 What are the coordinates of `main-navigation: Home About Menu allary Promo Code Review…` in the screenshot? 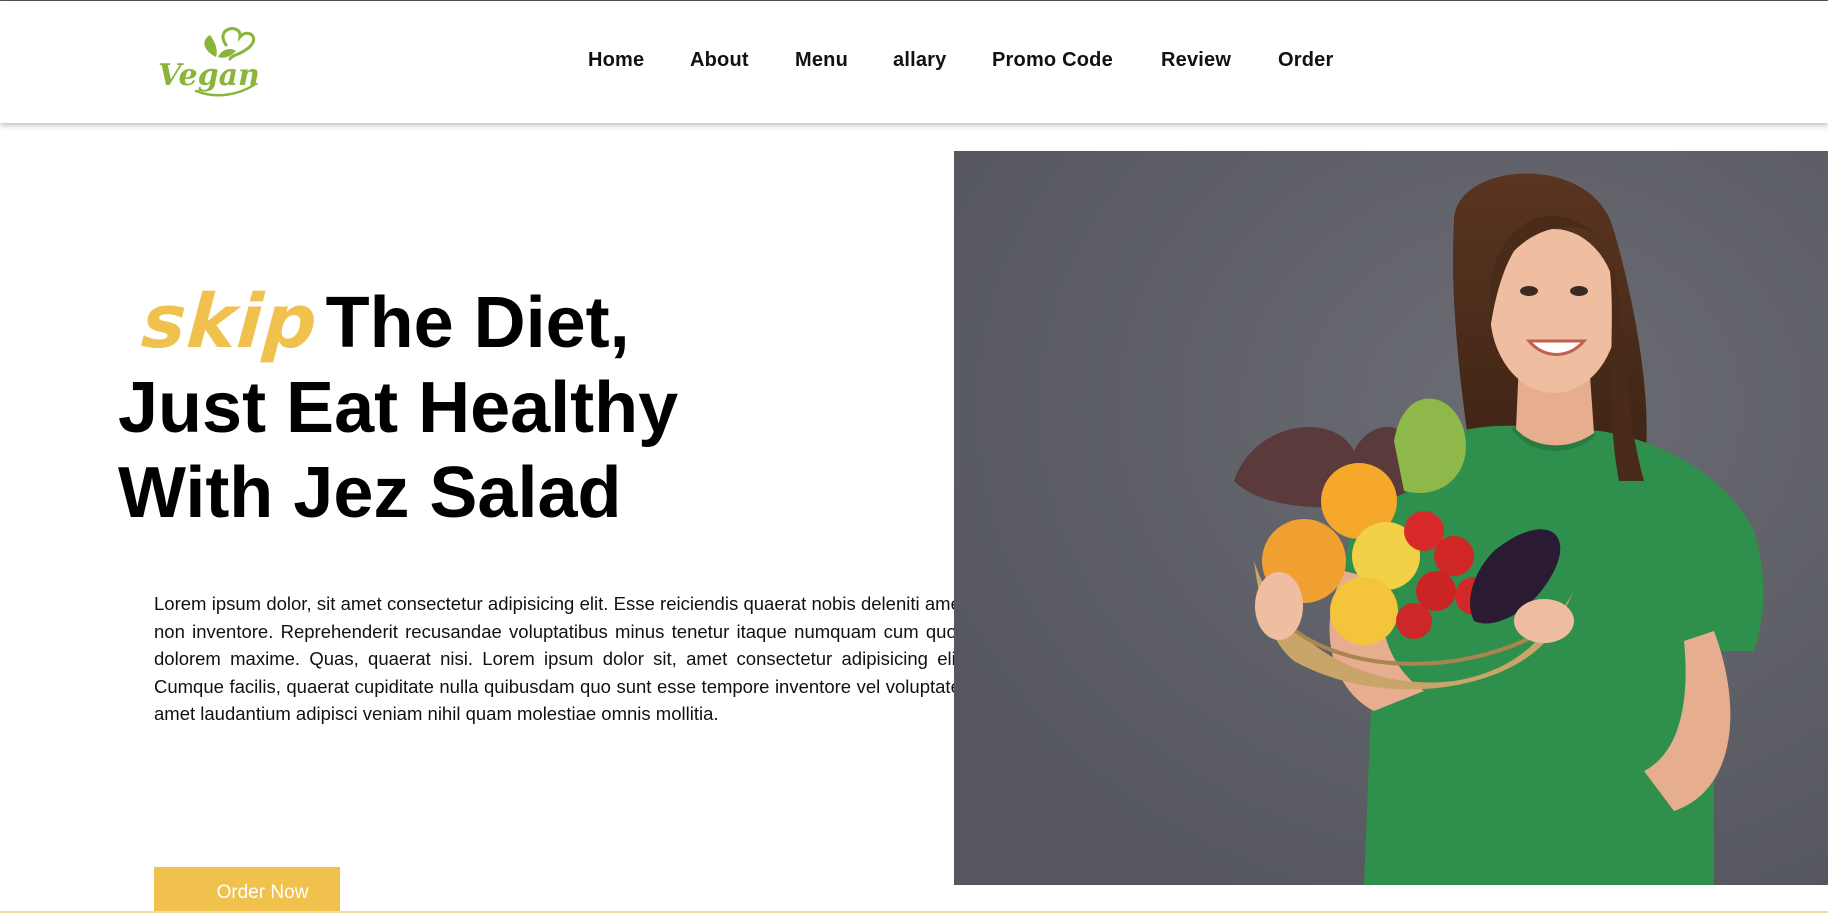 It's located at (914, 62).